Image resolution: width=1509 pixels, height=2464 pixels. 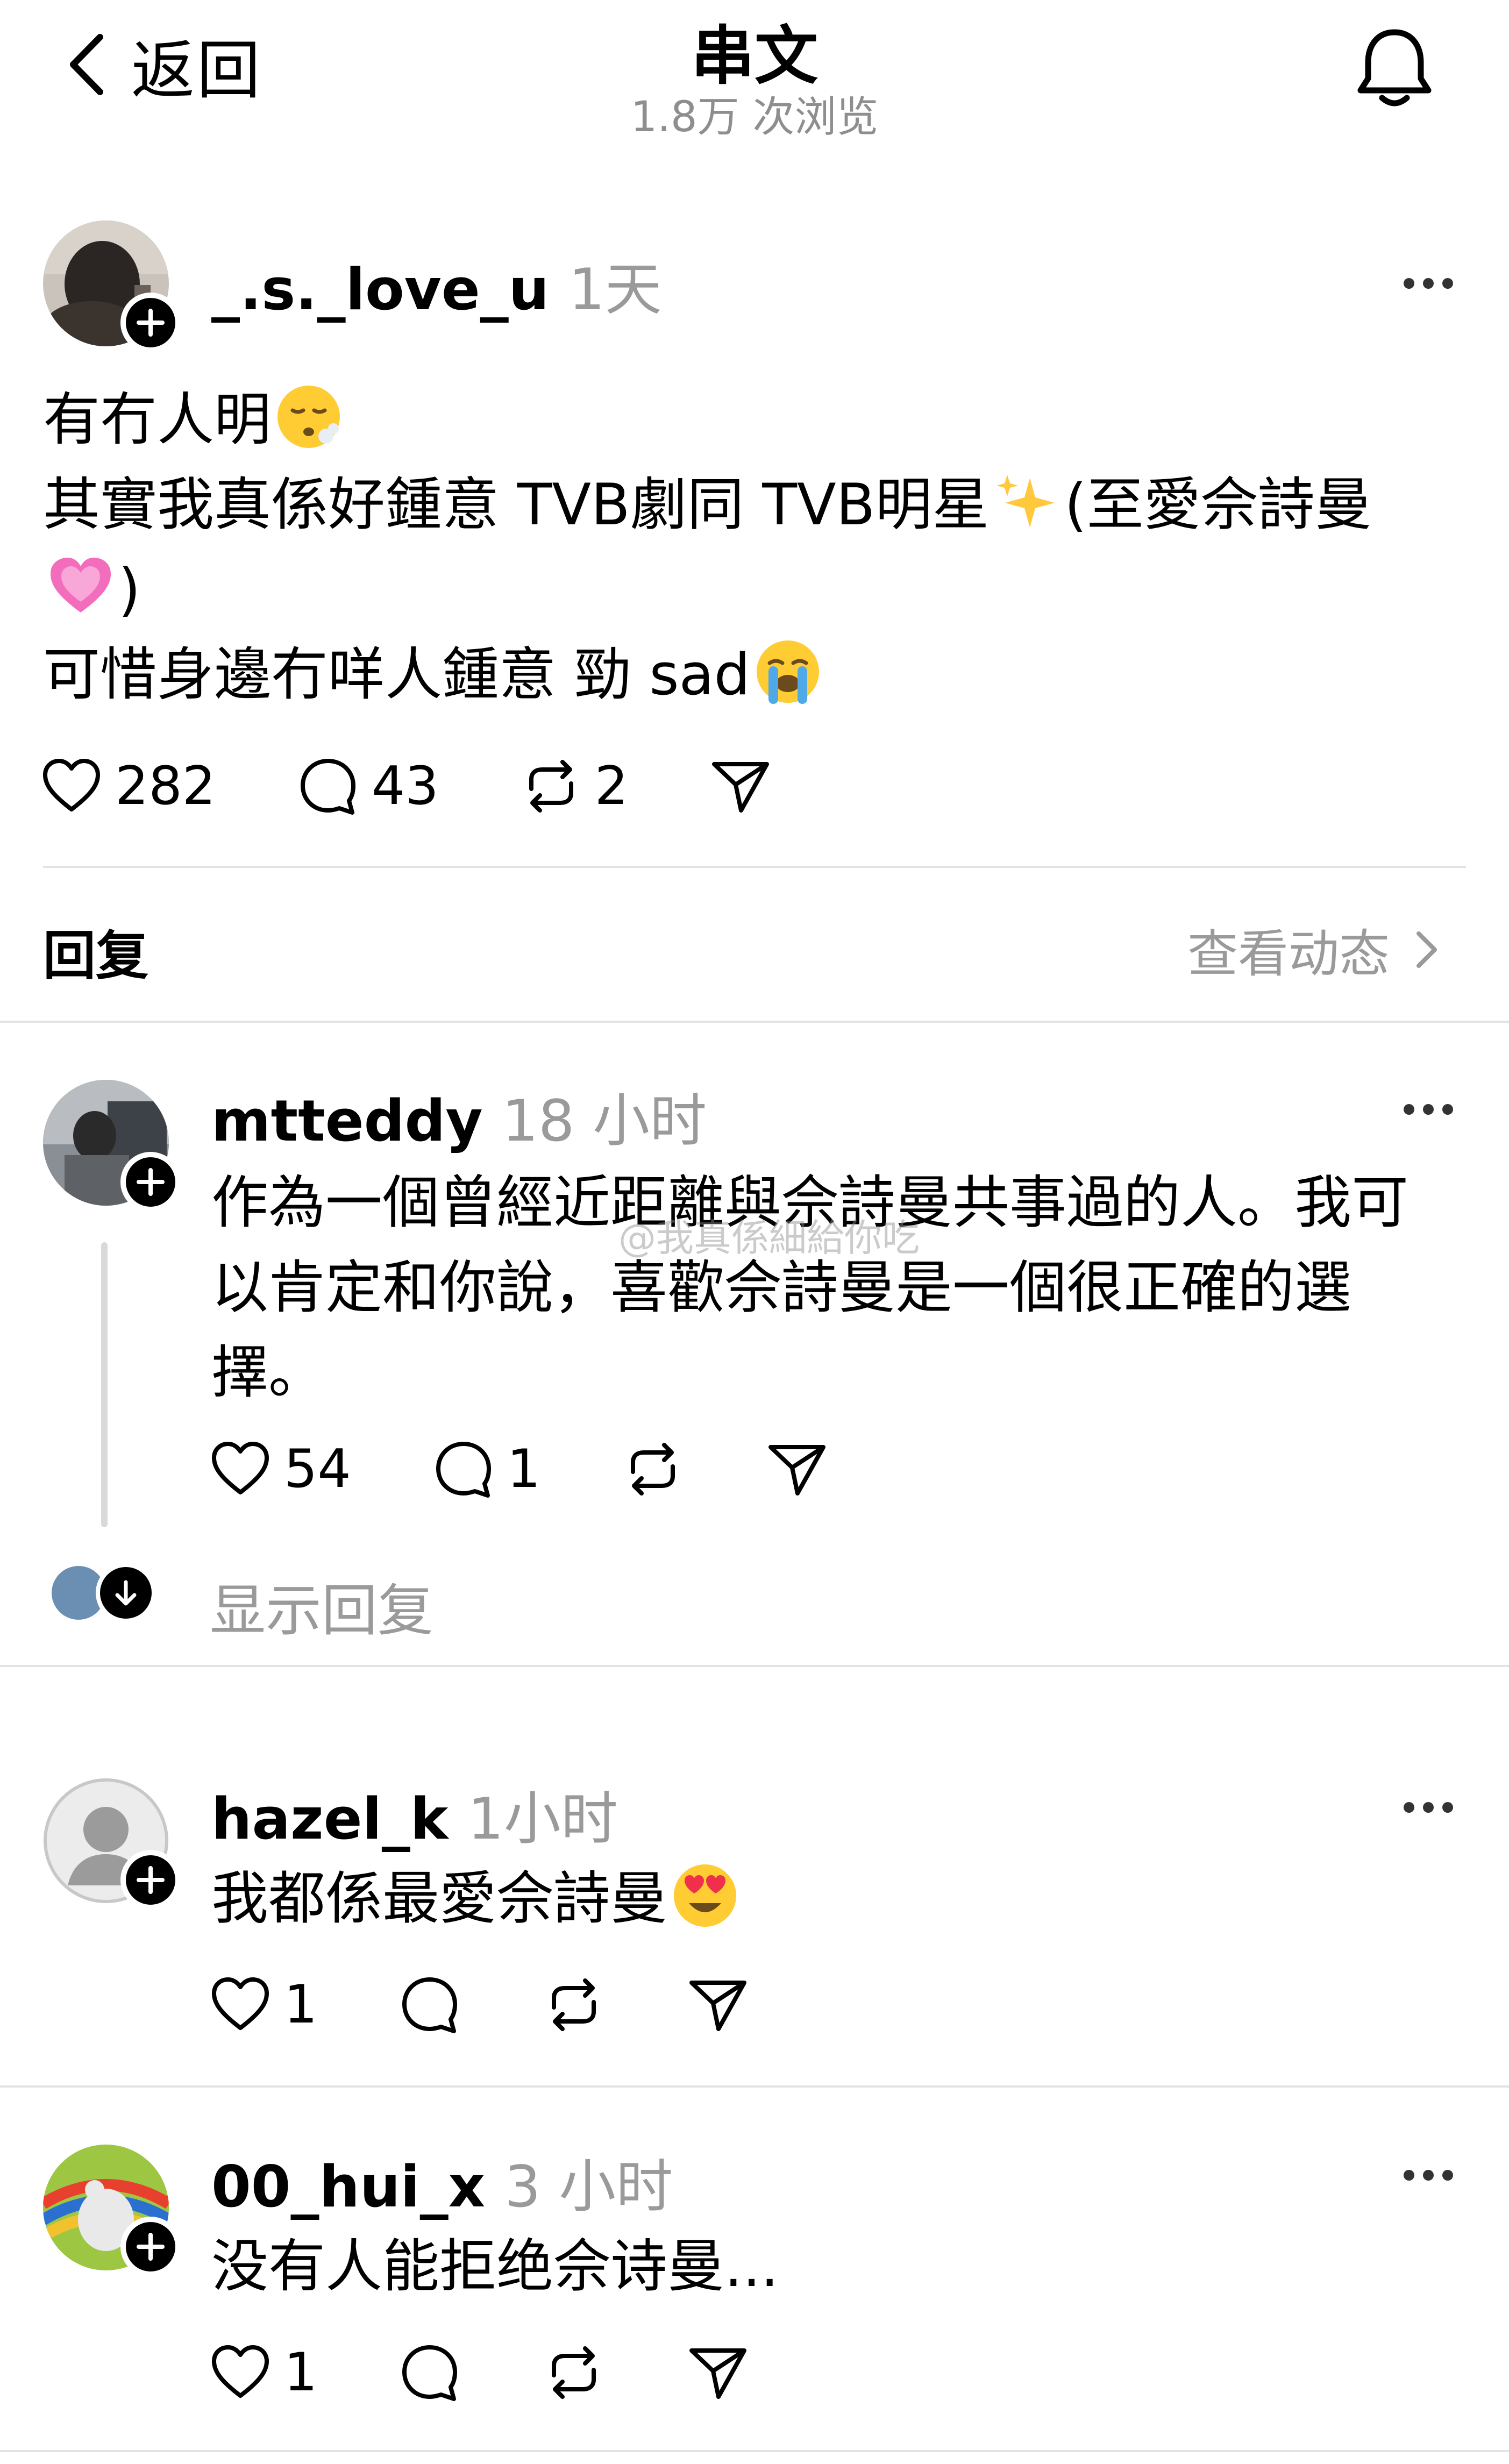 What do you see at coordinates (321, 1605) in the screenshot?
I see `show-replies-link: 显示回复` at bounding box center [321, 1605].